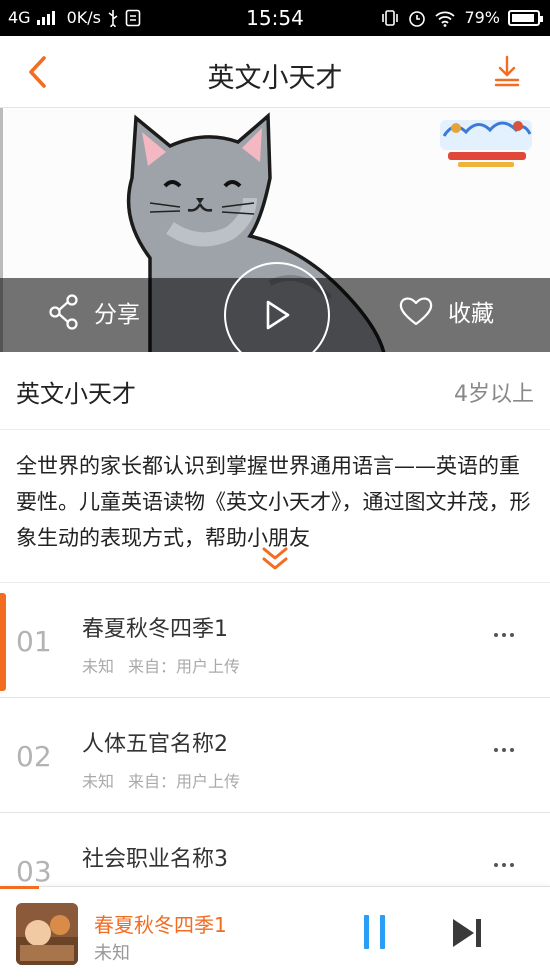 The height and width of the screenshot is (977, 550). I want to click on status-bar: 4G 0K/s 15:54 79%, so click(275, 18).